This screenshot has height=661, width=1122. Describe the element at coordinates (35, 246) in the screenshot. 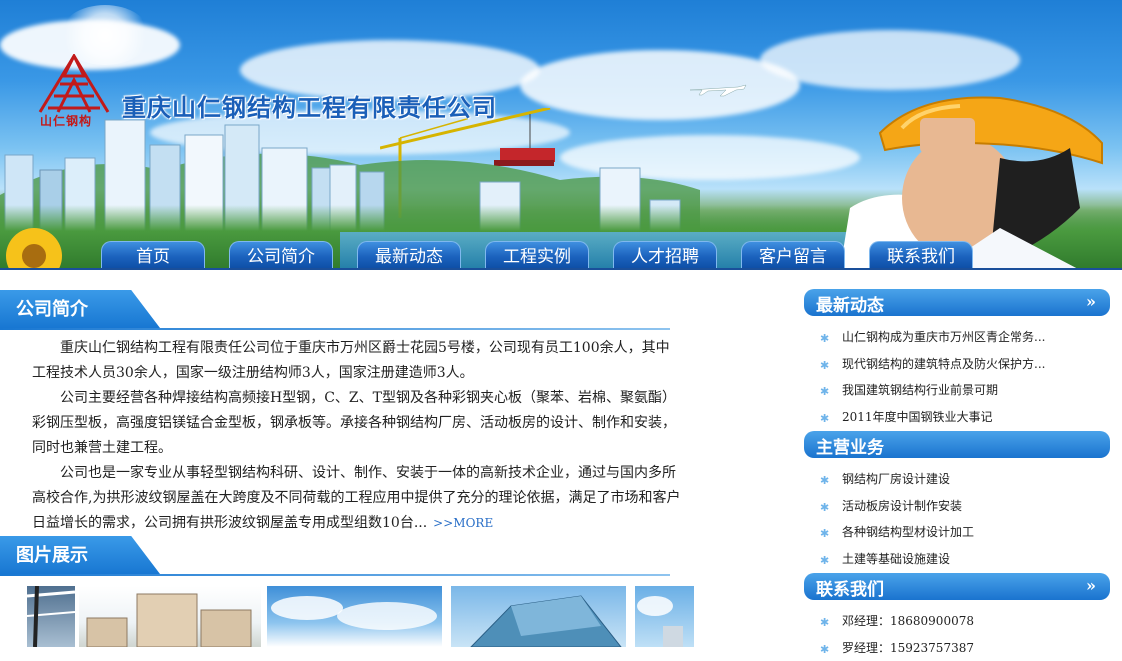

I see `sunflower-icon` at that location.